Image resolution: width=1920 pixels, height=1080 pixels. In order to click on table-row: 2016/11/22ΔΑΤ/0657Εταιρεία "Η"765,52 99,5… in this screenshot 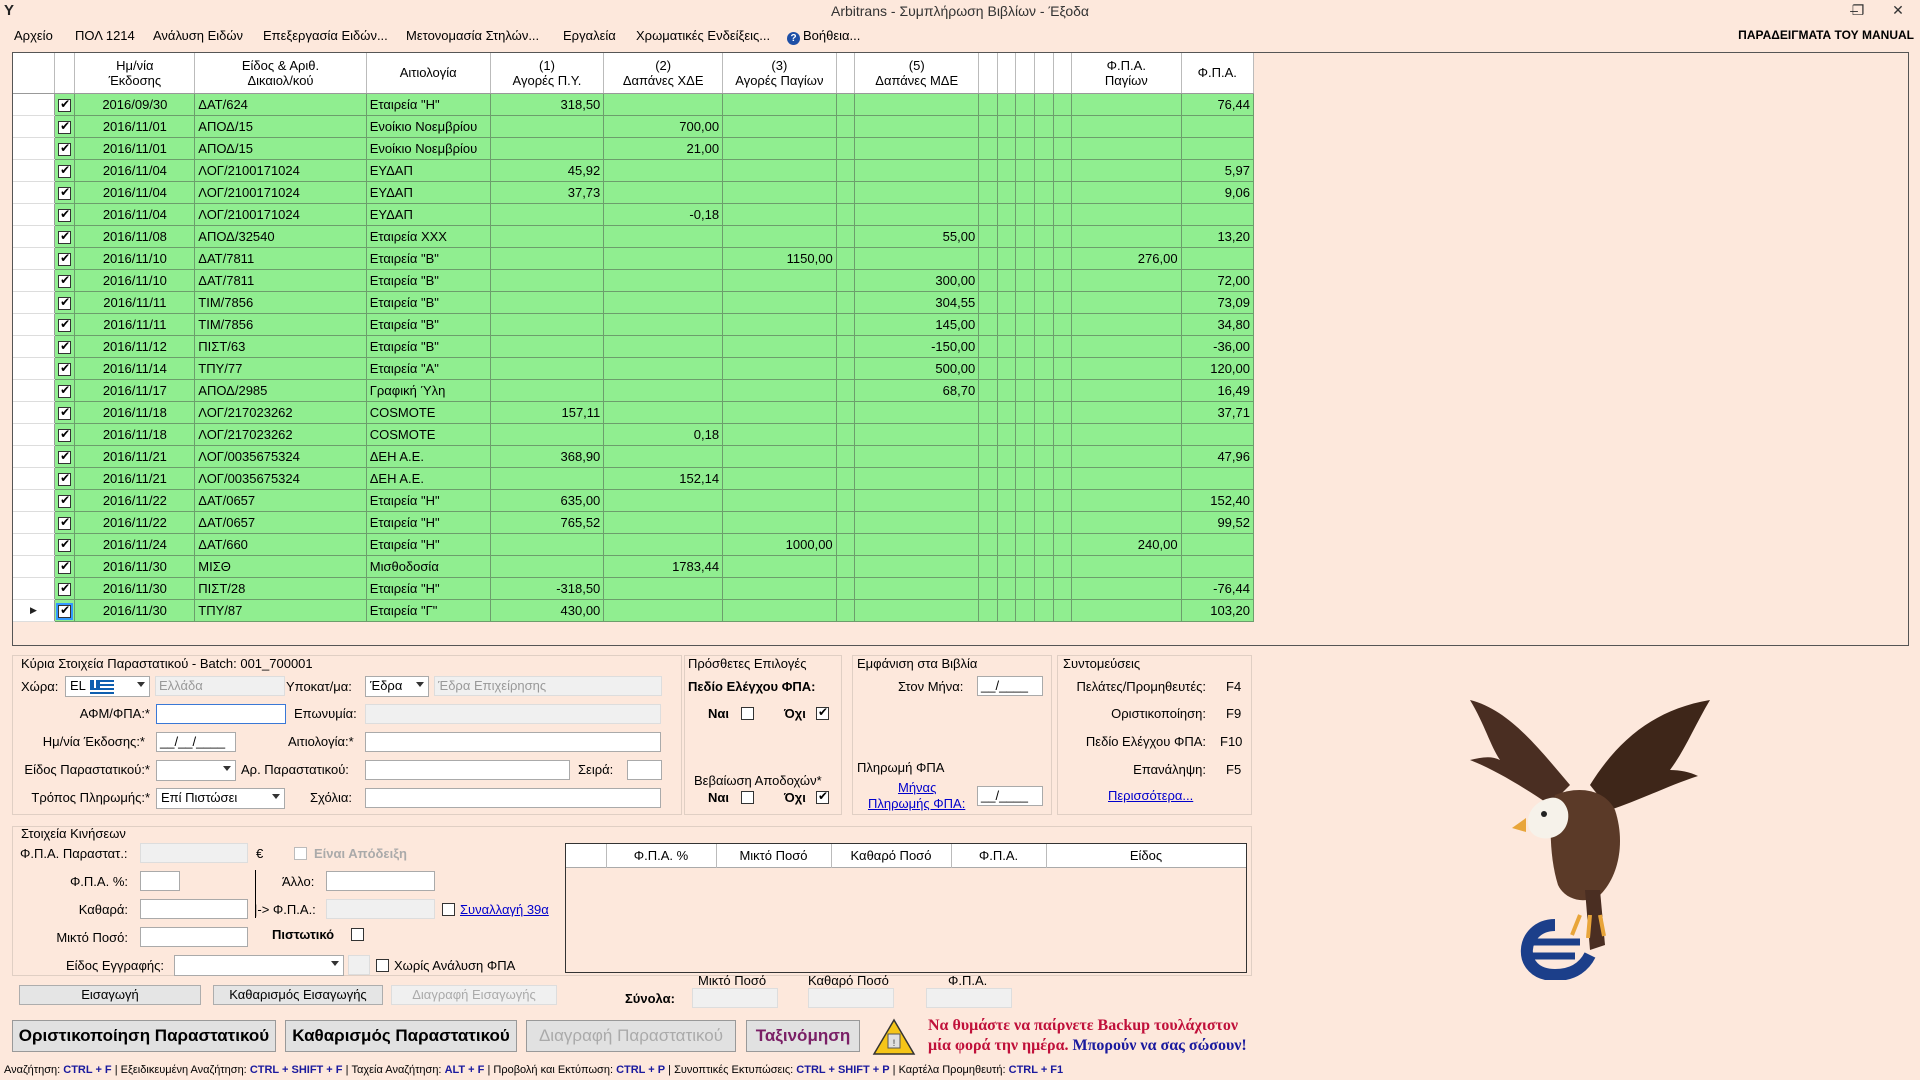, I will do `click(634, 522)`.